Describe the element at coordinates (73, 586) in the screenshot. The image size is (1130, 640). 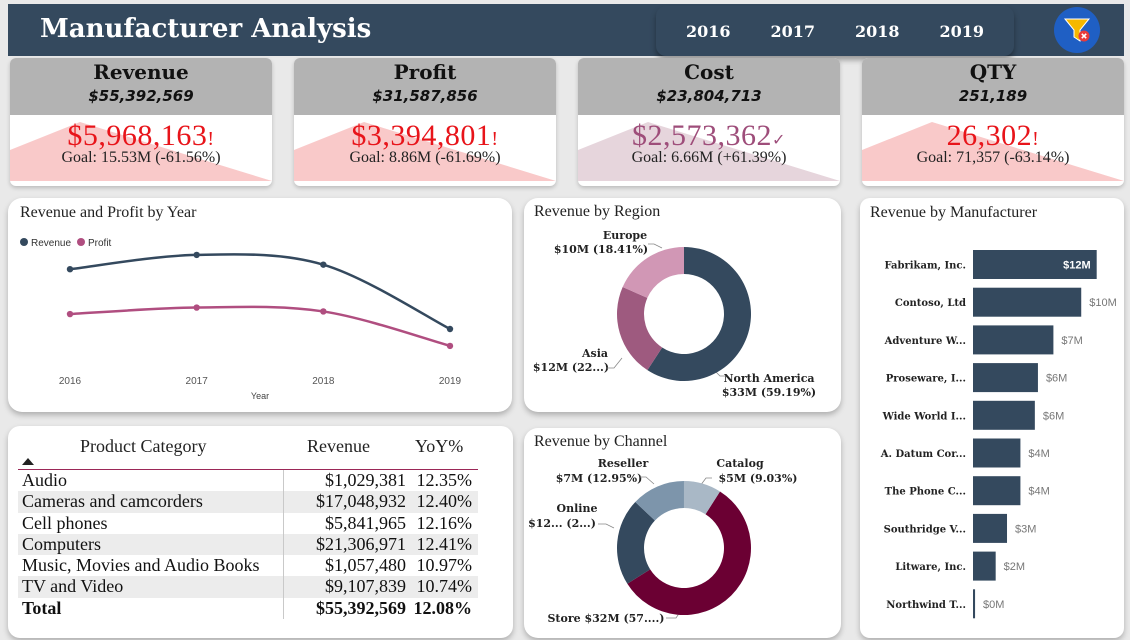
I see `cell-category: TV and Video` at that location.